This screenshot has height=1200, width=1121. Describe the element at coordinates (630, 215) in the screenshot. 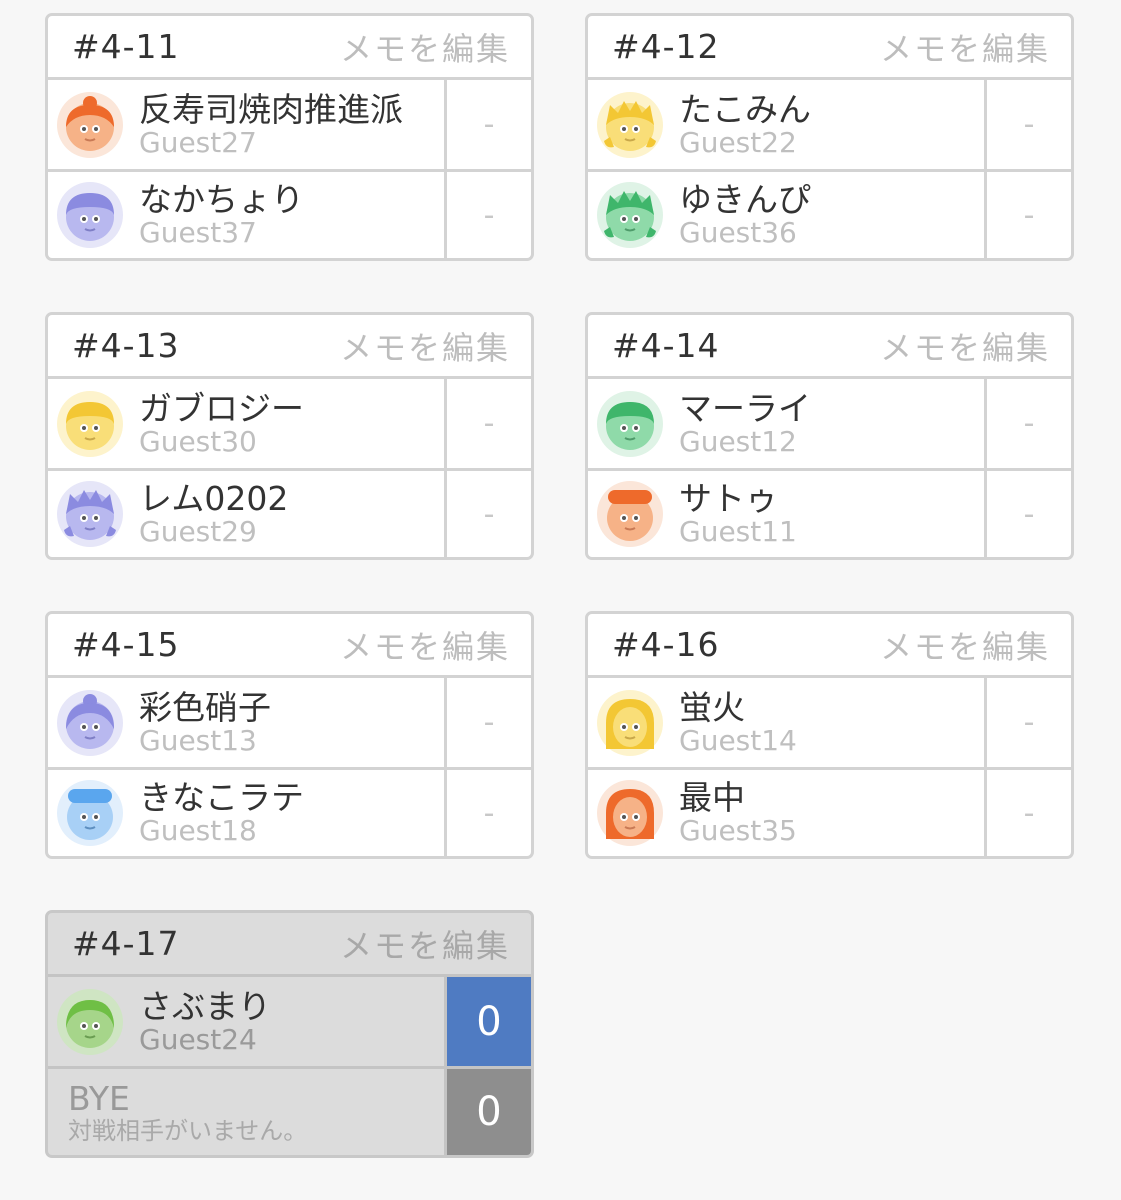

I see `green-spiky-icon` at that location.